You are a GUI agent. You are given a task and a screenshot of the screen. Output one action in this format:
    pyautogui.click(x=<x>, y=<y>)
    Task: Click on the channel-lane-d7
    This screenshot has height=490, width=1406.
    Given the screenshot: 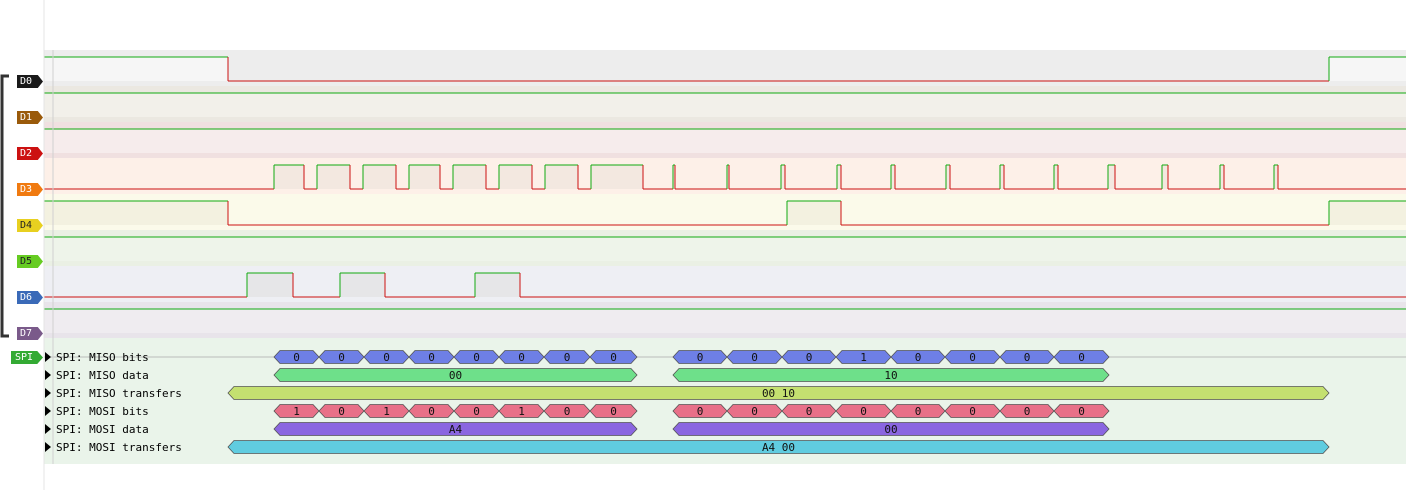 What is the action you would take?
    pyautogui.click(x=725, y=320)
    